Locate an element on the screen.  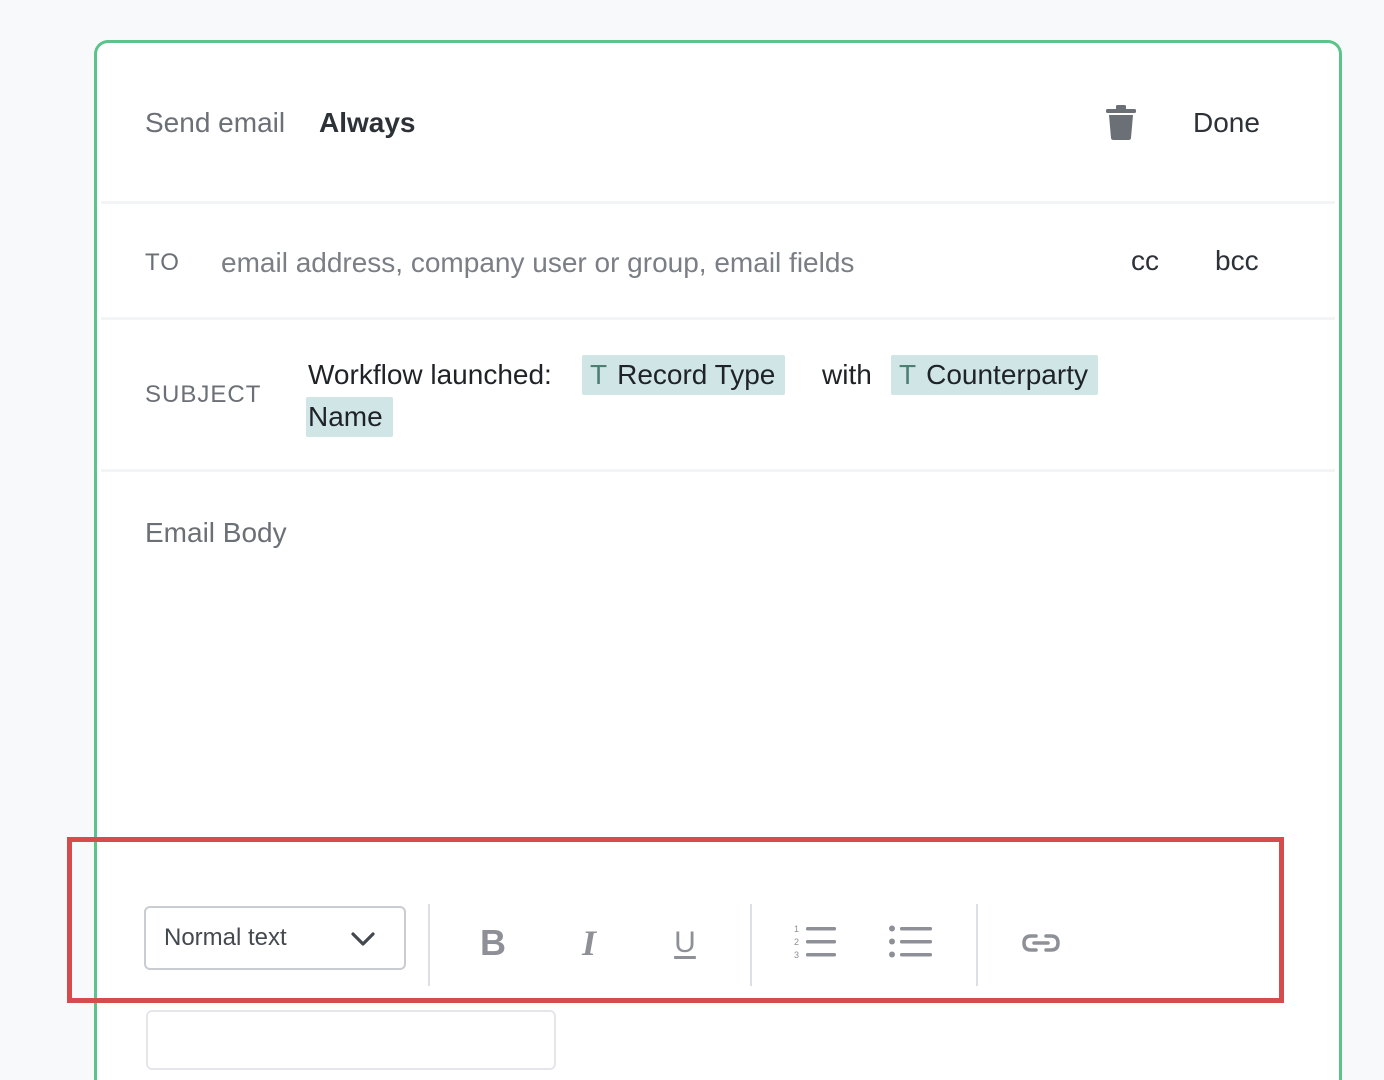
underline-button: U is located at coordinates (685, 943).